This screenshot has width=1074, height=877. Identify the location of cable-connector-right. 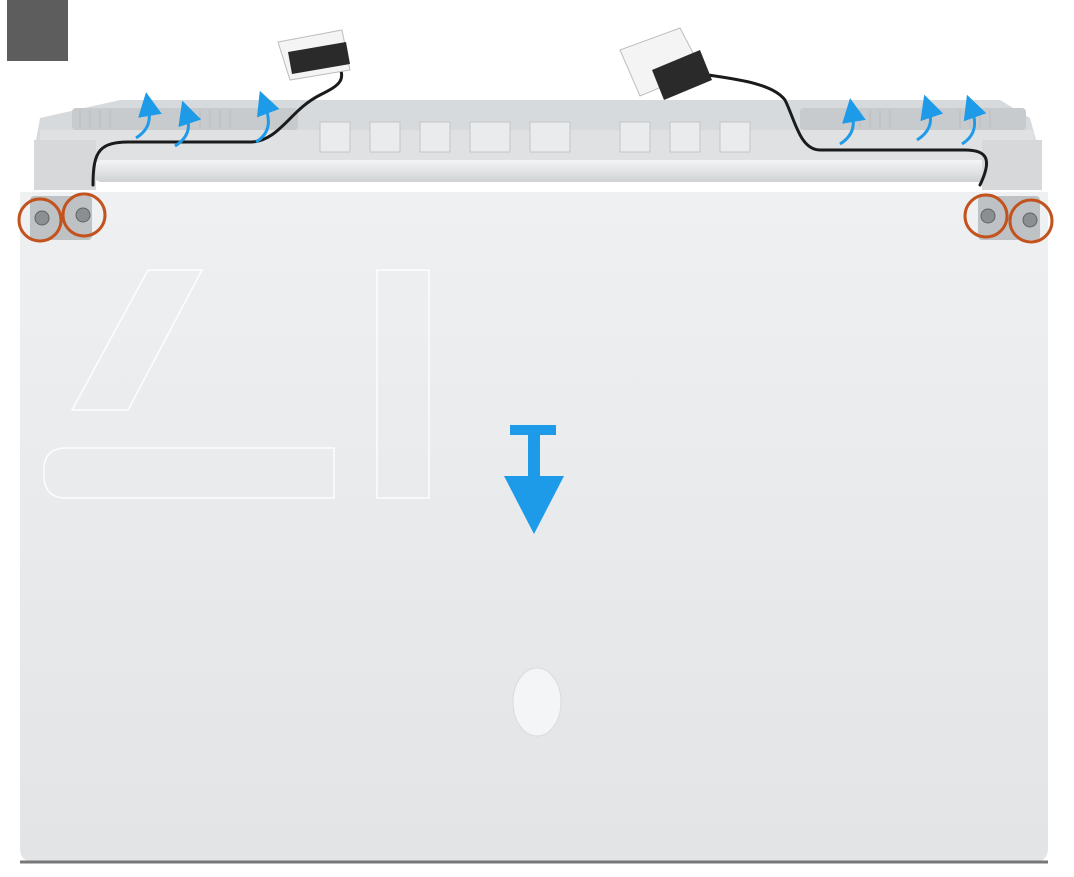
(665, 63).